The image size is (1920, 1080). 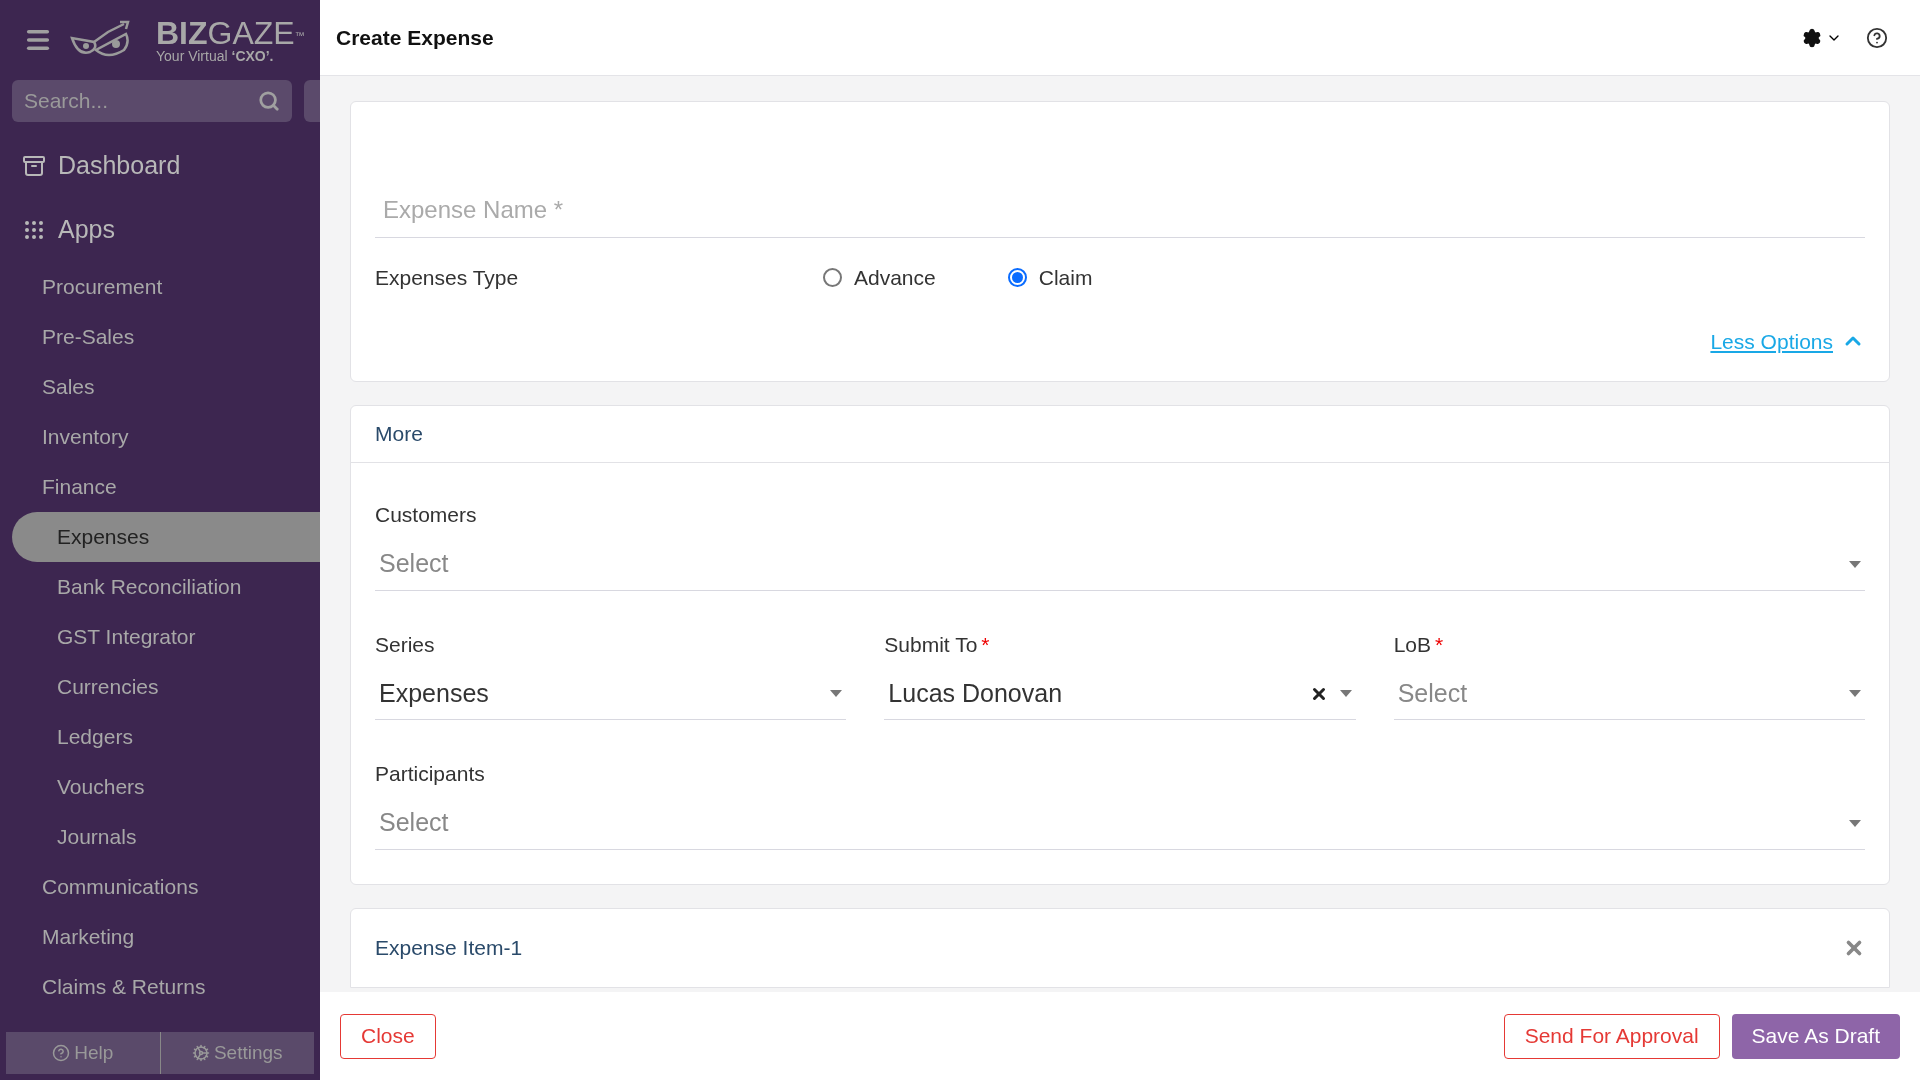 What do you see at coordinates (160, 837) in the screenshot?
I see `sidebar-item: Journals` at bounding box center [160, 837].